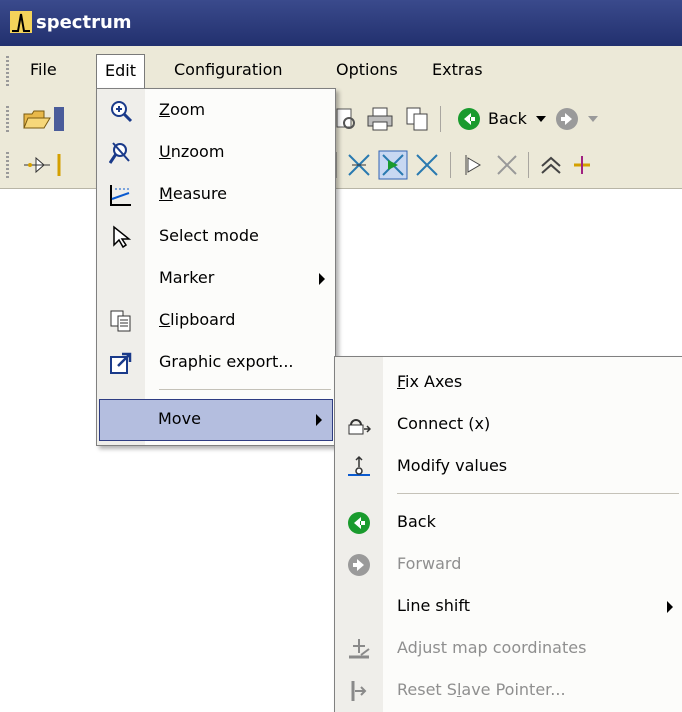  What do you see at coordinates (359, 427) in the screenshot?
I see `connect-icon` at bounding box center [359, 427].